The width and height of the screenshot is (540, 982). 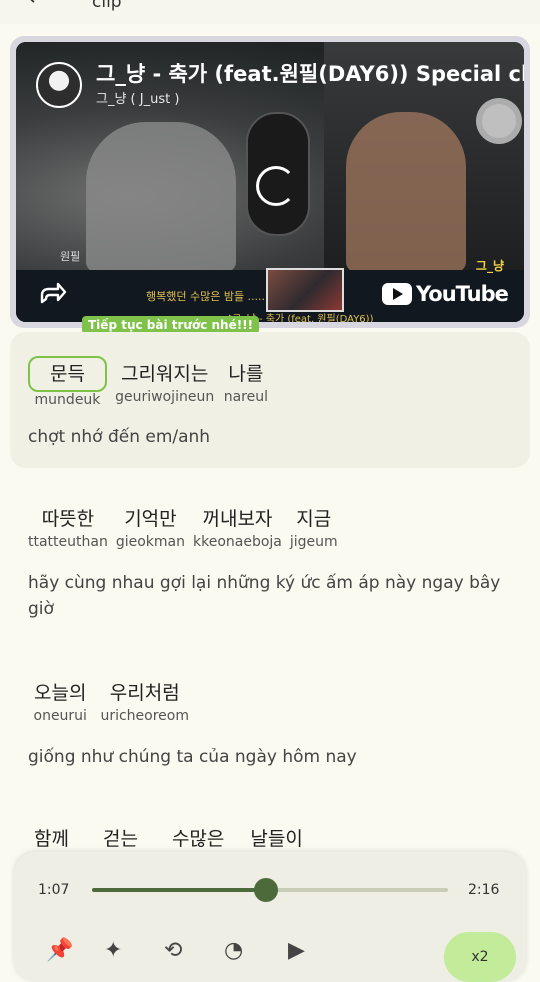 What do you see at coordinates (313, 542) in the screenshot?
I see `lyric-word-romanization: jigeum` at bounding box center [313, 542].